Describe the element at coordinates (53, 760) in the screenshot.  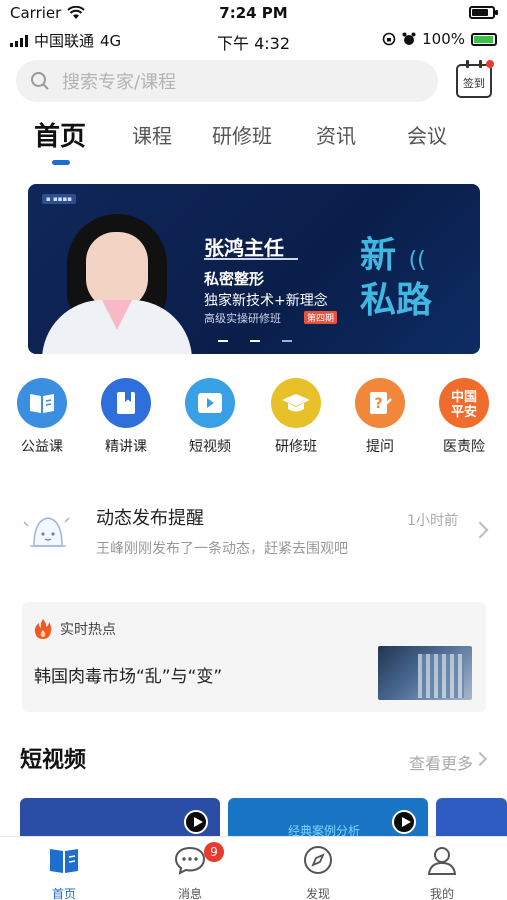
I see `short-video-section-title: 短视频` at that location.